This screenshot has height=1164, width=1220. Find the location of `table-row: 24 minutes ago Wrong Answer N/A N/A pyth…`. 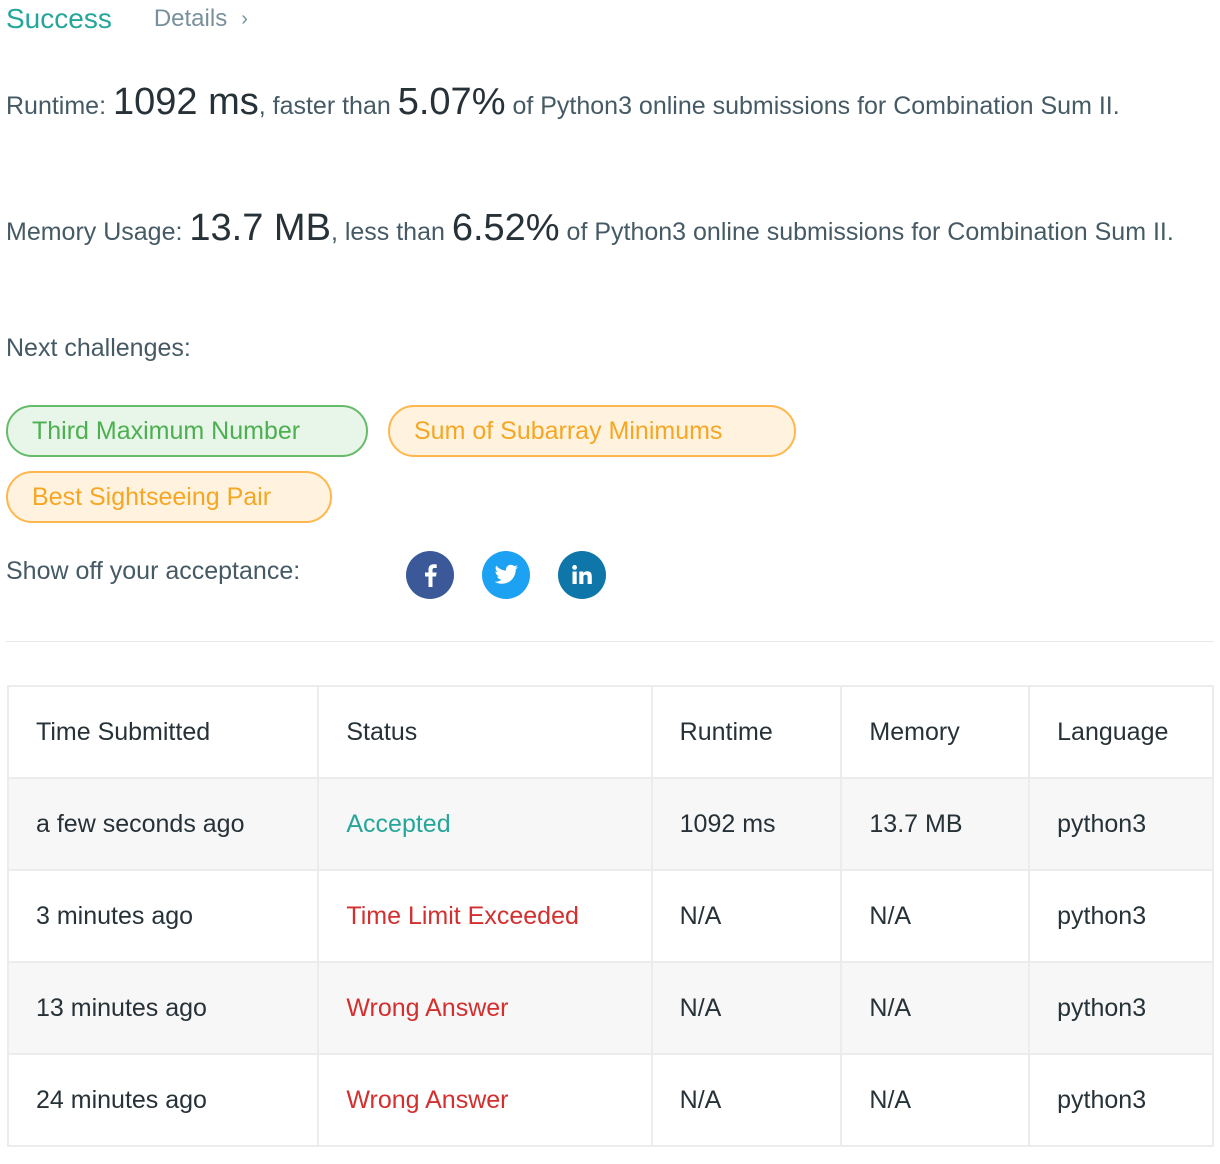

table-row: 24 minutes ago Wrong Answer N/A N/A pyth… is located at coordinates (610, 1100).